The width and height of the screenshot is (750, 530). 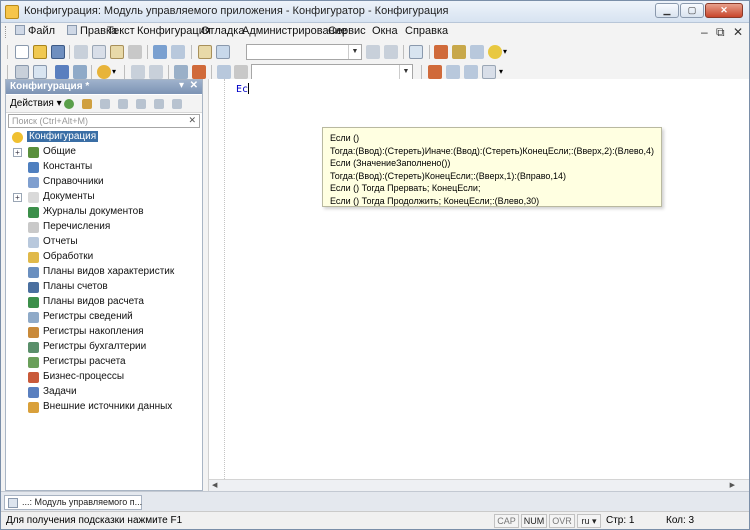 I want to click on tree-item: + Общие, so click(x=104, y=152).